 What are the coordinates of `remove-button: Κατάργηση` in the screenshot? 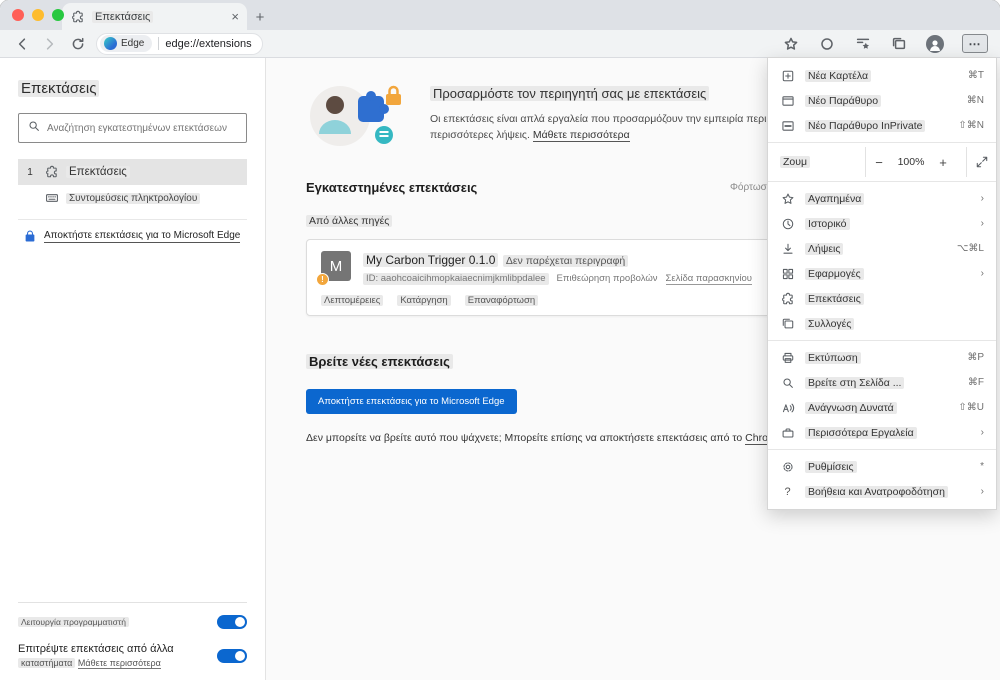 It's located at (424, 300).